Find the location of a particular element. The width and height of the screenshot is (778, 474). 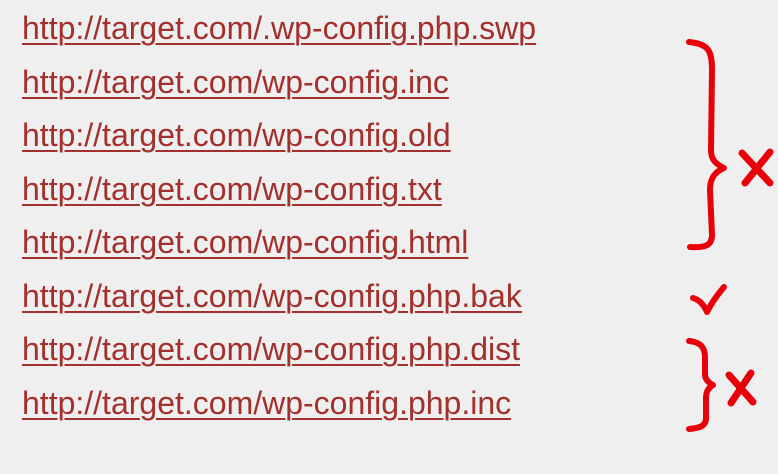

curly-brace-icon is located at coordinates (706, 145).